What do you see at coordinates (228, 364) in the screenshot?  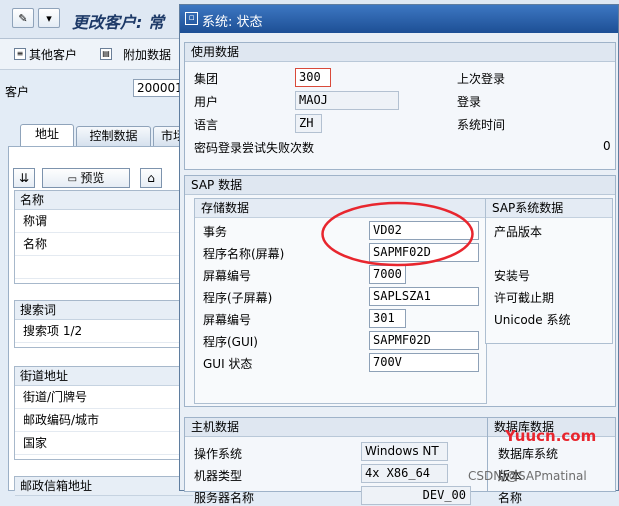 I see `gui-status-label: GUI 状态` at bounding box center [228, 364].